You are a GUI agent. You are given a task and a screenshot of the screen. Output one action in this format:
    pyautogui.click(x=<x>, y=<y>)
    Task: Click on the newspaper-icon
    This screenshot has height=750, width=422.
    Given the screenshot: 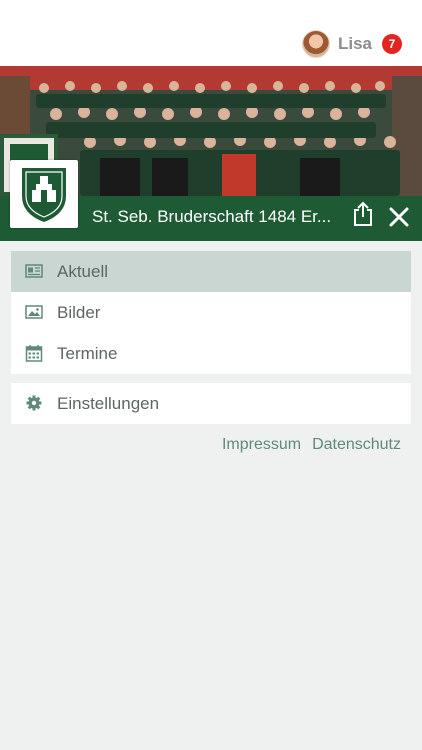 What is the action you would take?
    pyautogui.click(x=34, y=271)
    